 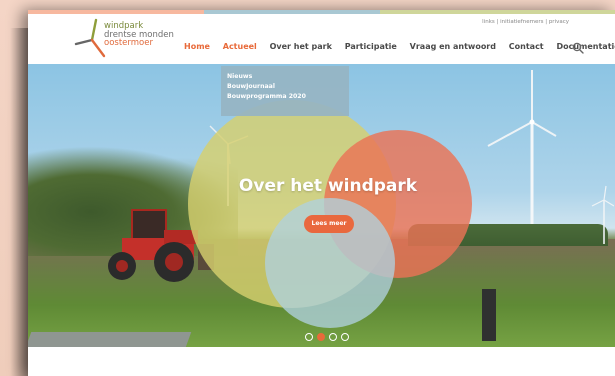 I want to click on link-privacy: privacy, so click(x=559, y=22).